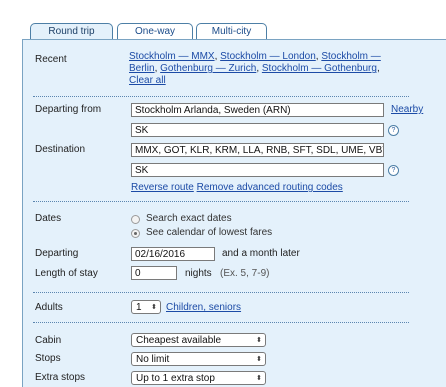 The width and height of the screenshot is (446, 387). I want to click on cabin-select: Cheapest available ⬍, so click(198, 340).